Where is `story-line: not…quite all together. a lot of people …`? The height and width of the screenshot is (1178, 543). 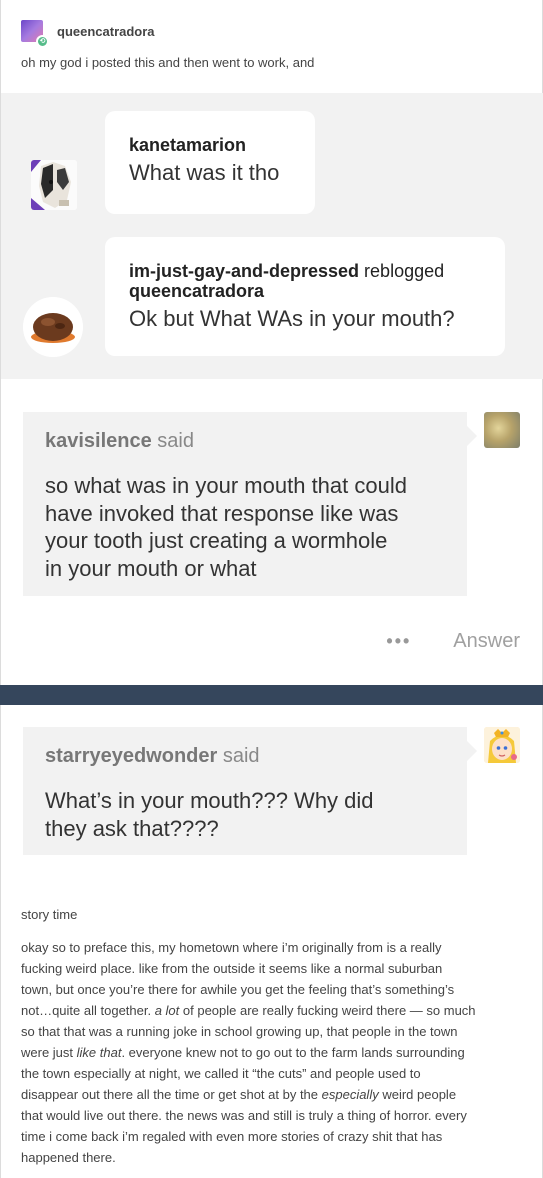
story-line: not…quite all together. a lot of people … is located at coordinates (271, 1010).